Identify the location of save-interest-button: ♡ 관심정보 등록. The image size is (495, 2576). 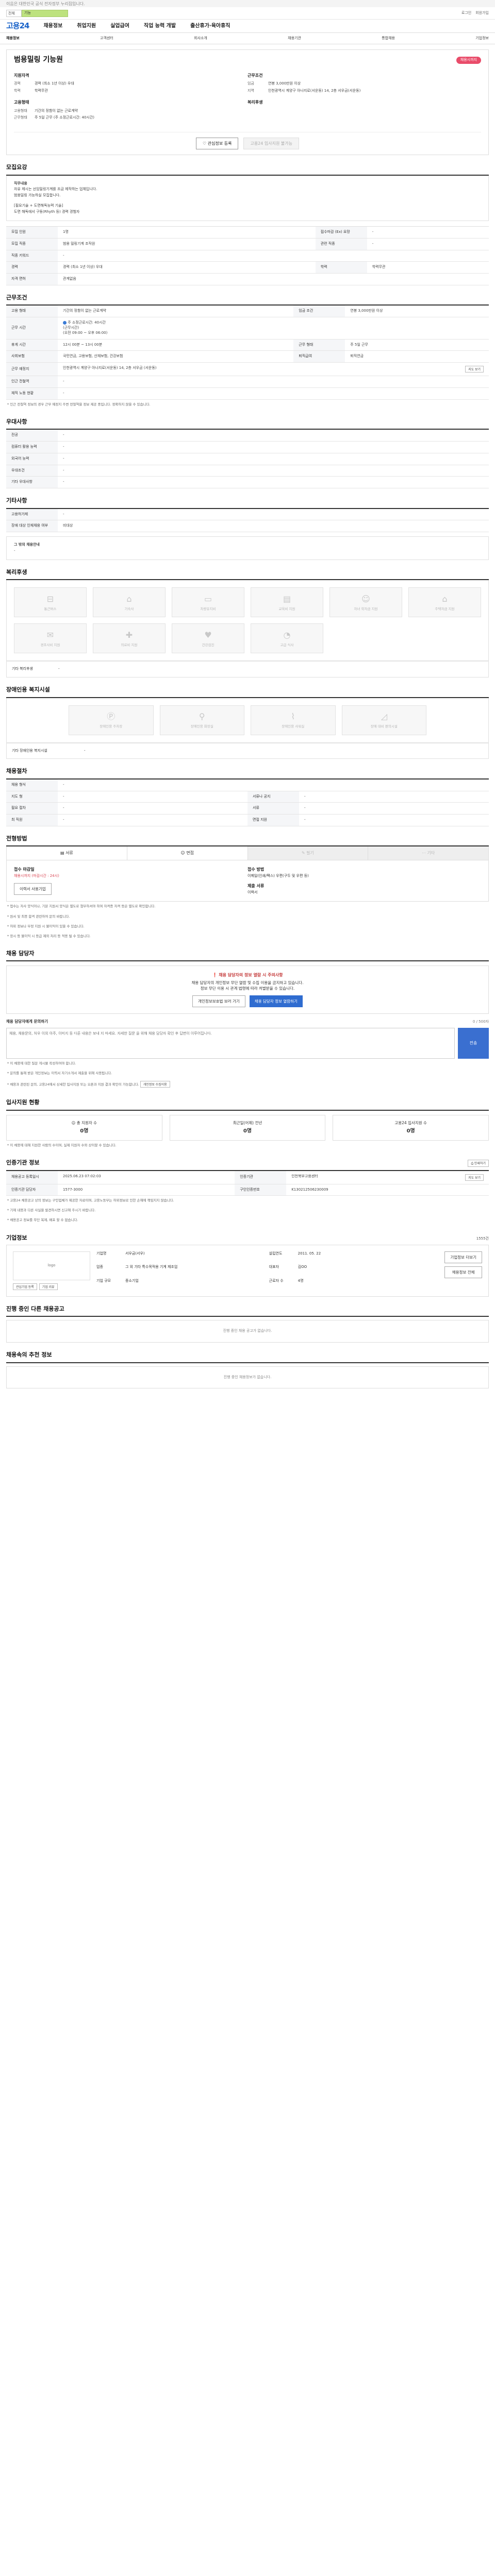
(217, 144).